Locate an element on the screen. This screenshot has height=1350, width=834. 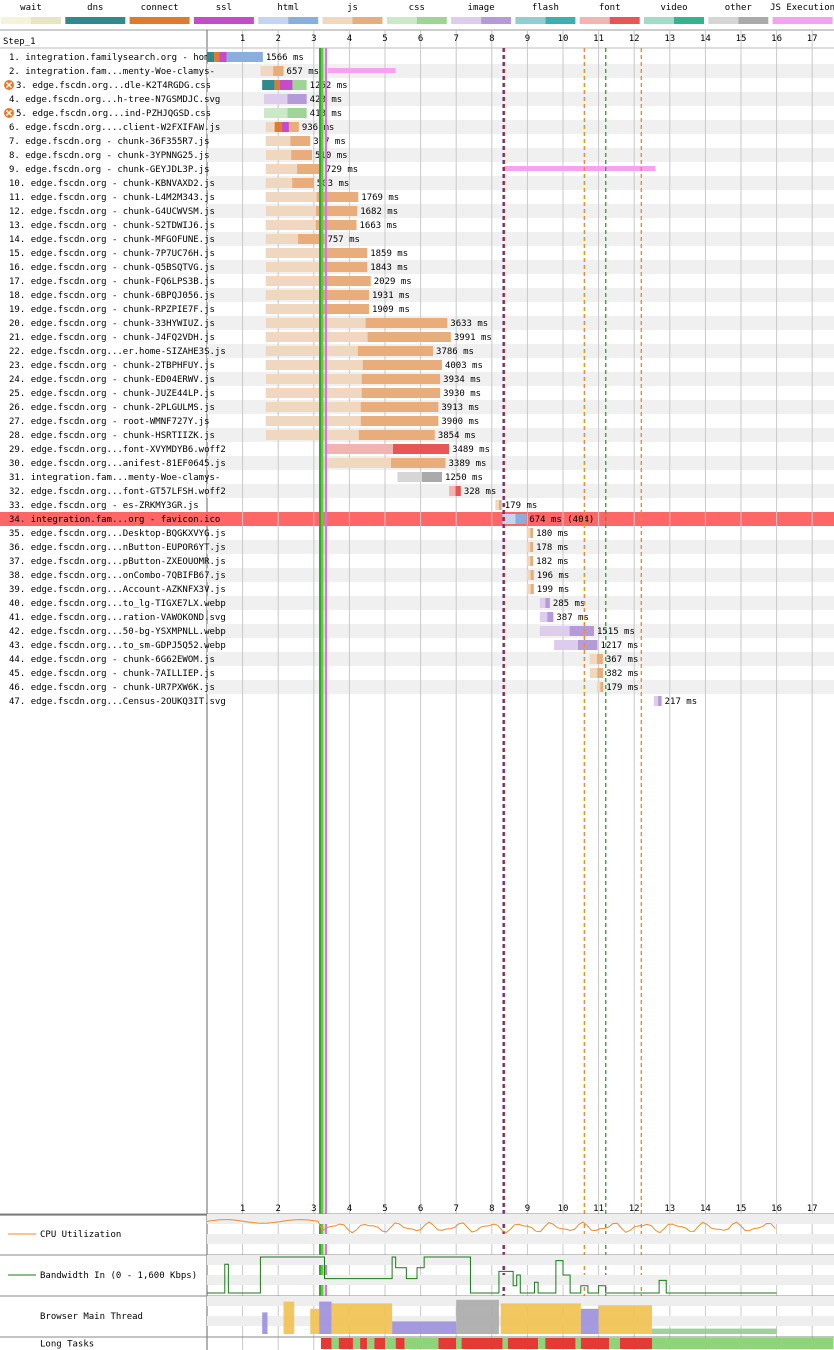
request-label: 36. edge.fscdn.org...nButton-EUPOR6YT.js is located at coordinates (117, 548).